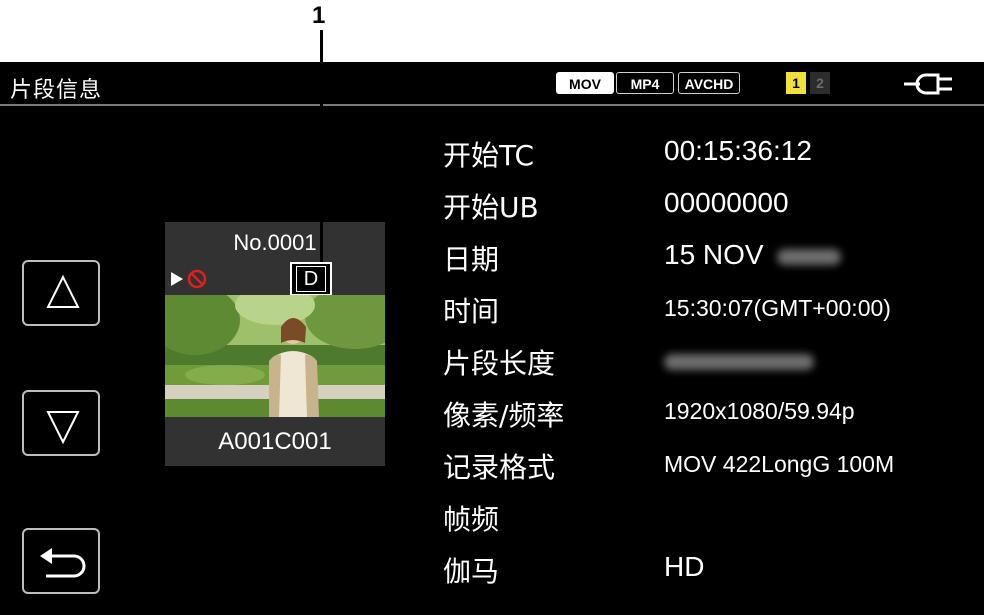 The height and width of the screenshot is (615, 984). What do you see at coordinates (275, 242) in the screenshot?
I see `clip-number: No.0001` at bounding box center [275, 242].